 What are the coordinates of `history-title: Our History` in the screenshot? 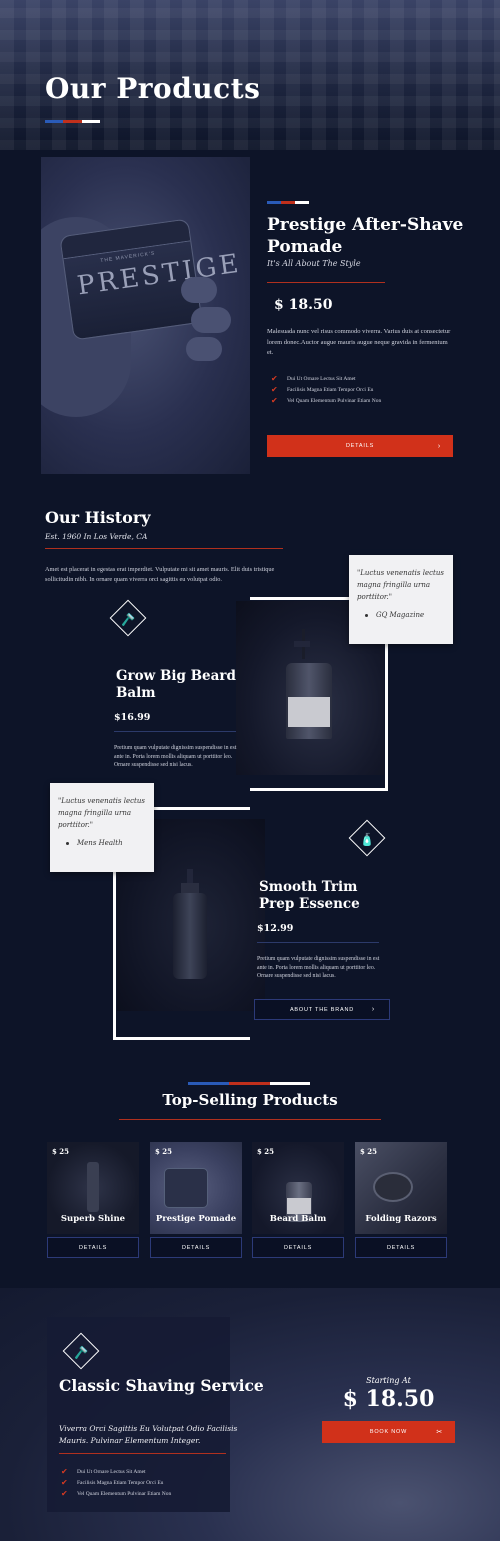 It's located at (98, 517).